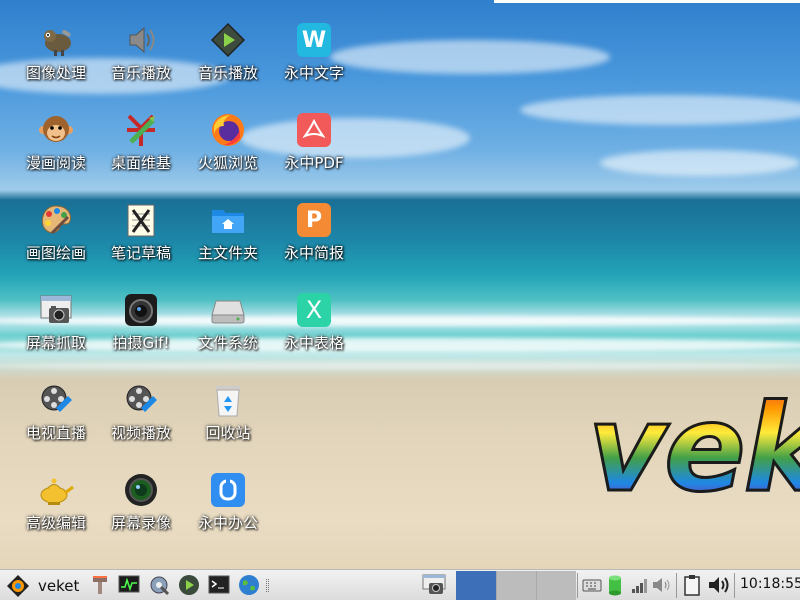 Image resolution: width=800 pixels, height=600 pixels. What do you see at coordinates (314, 130) in the screenshot?
I see `yozo-pdf-icon` at bounding box center [314, 130].